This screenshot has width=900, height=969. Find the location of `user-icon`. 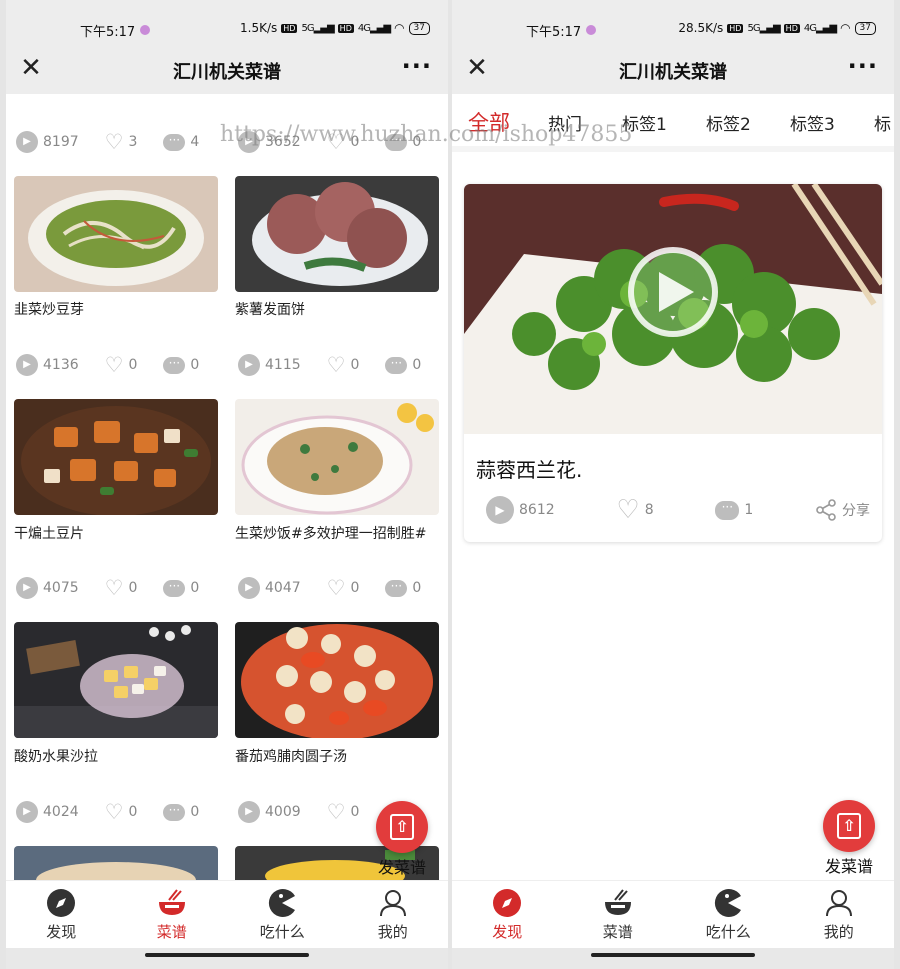

user-icon is located at coordinates (838, 903).